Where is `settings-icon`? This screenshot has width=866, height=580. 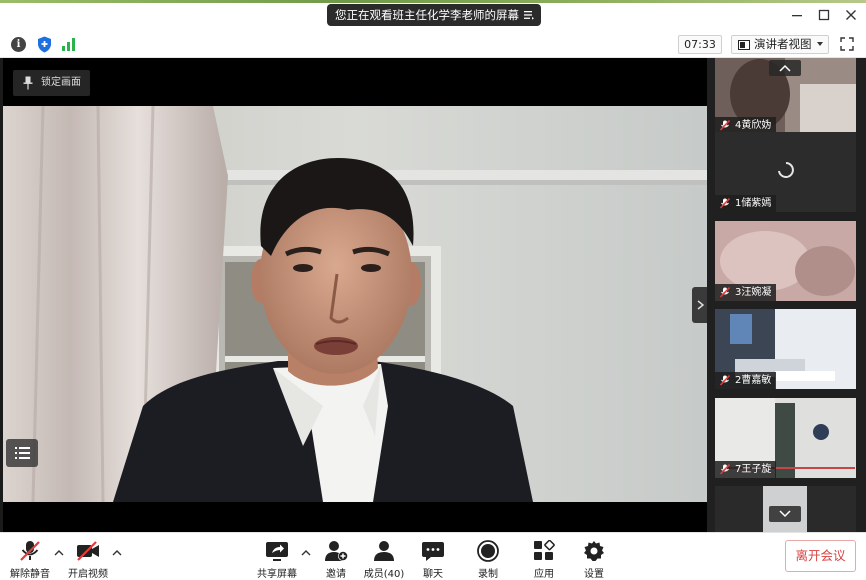 settings-icon is located at coordinates (594, 551).